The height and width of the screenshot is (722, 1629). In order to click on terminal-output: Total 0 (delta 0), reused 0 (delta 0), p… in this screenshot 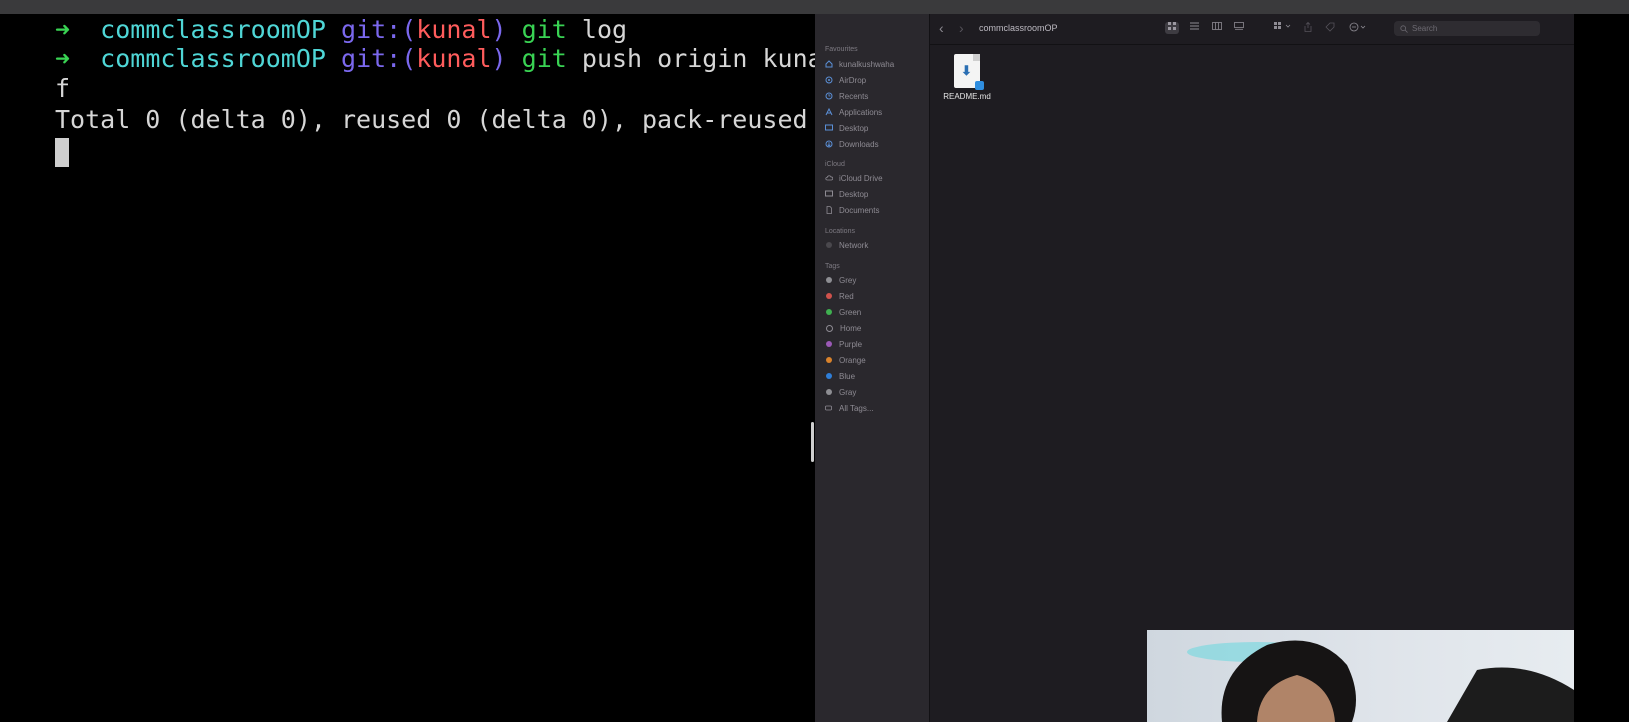, I will do `click(446, 119)`.